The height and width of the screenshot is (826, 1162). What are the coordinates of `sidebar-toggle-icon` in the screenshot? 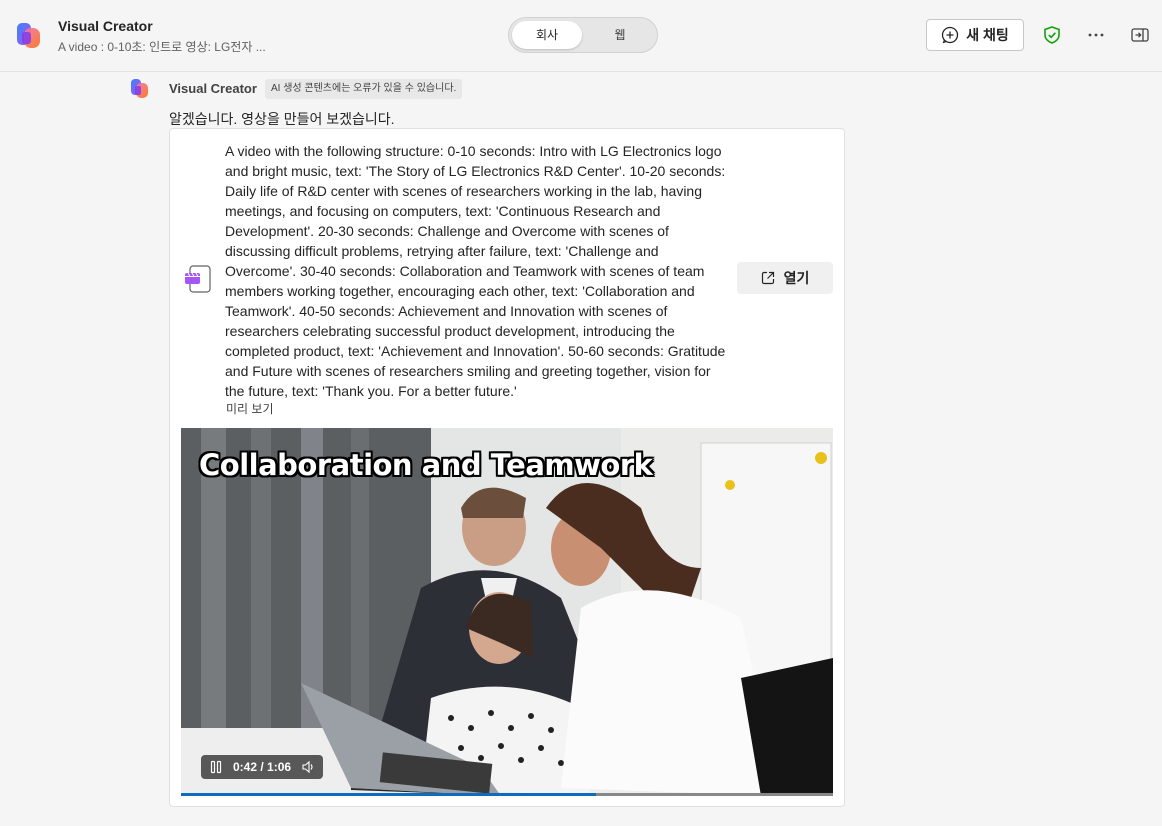 It's located at (1140, 35).